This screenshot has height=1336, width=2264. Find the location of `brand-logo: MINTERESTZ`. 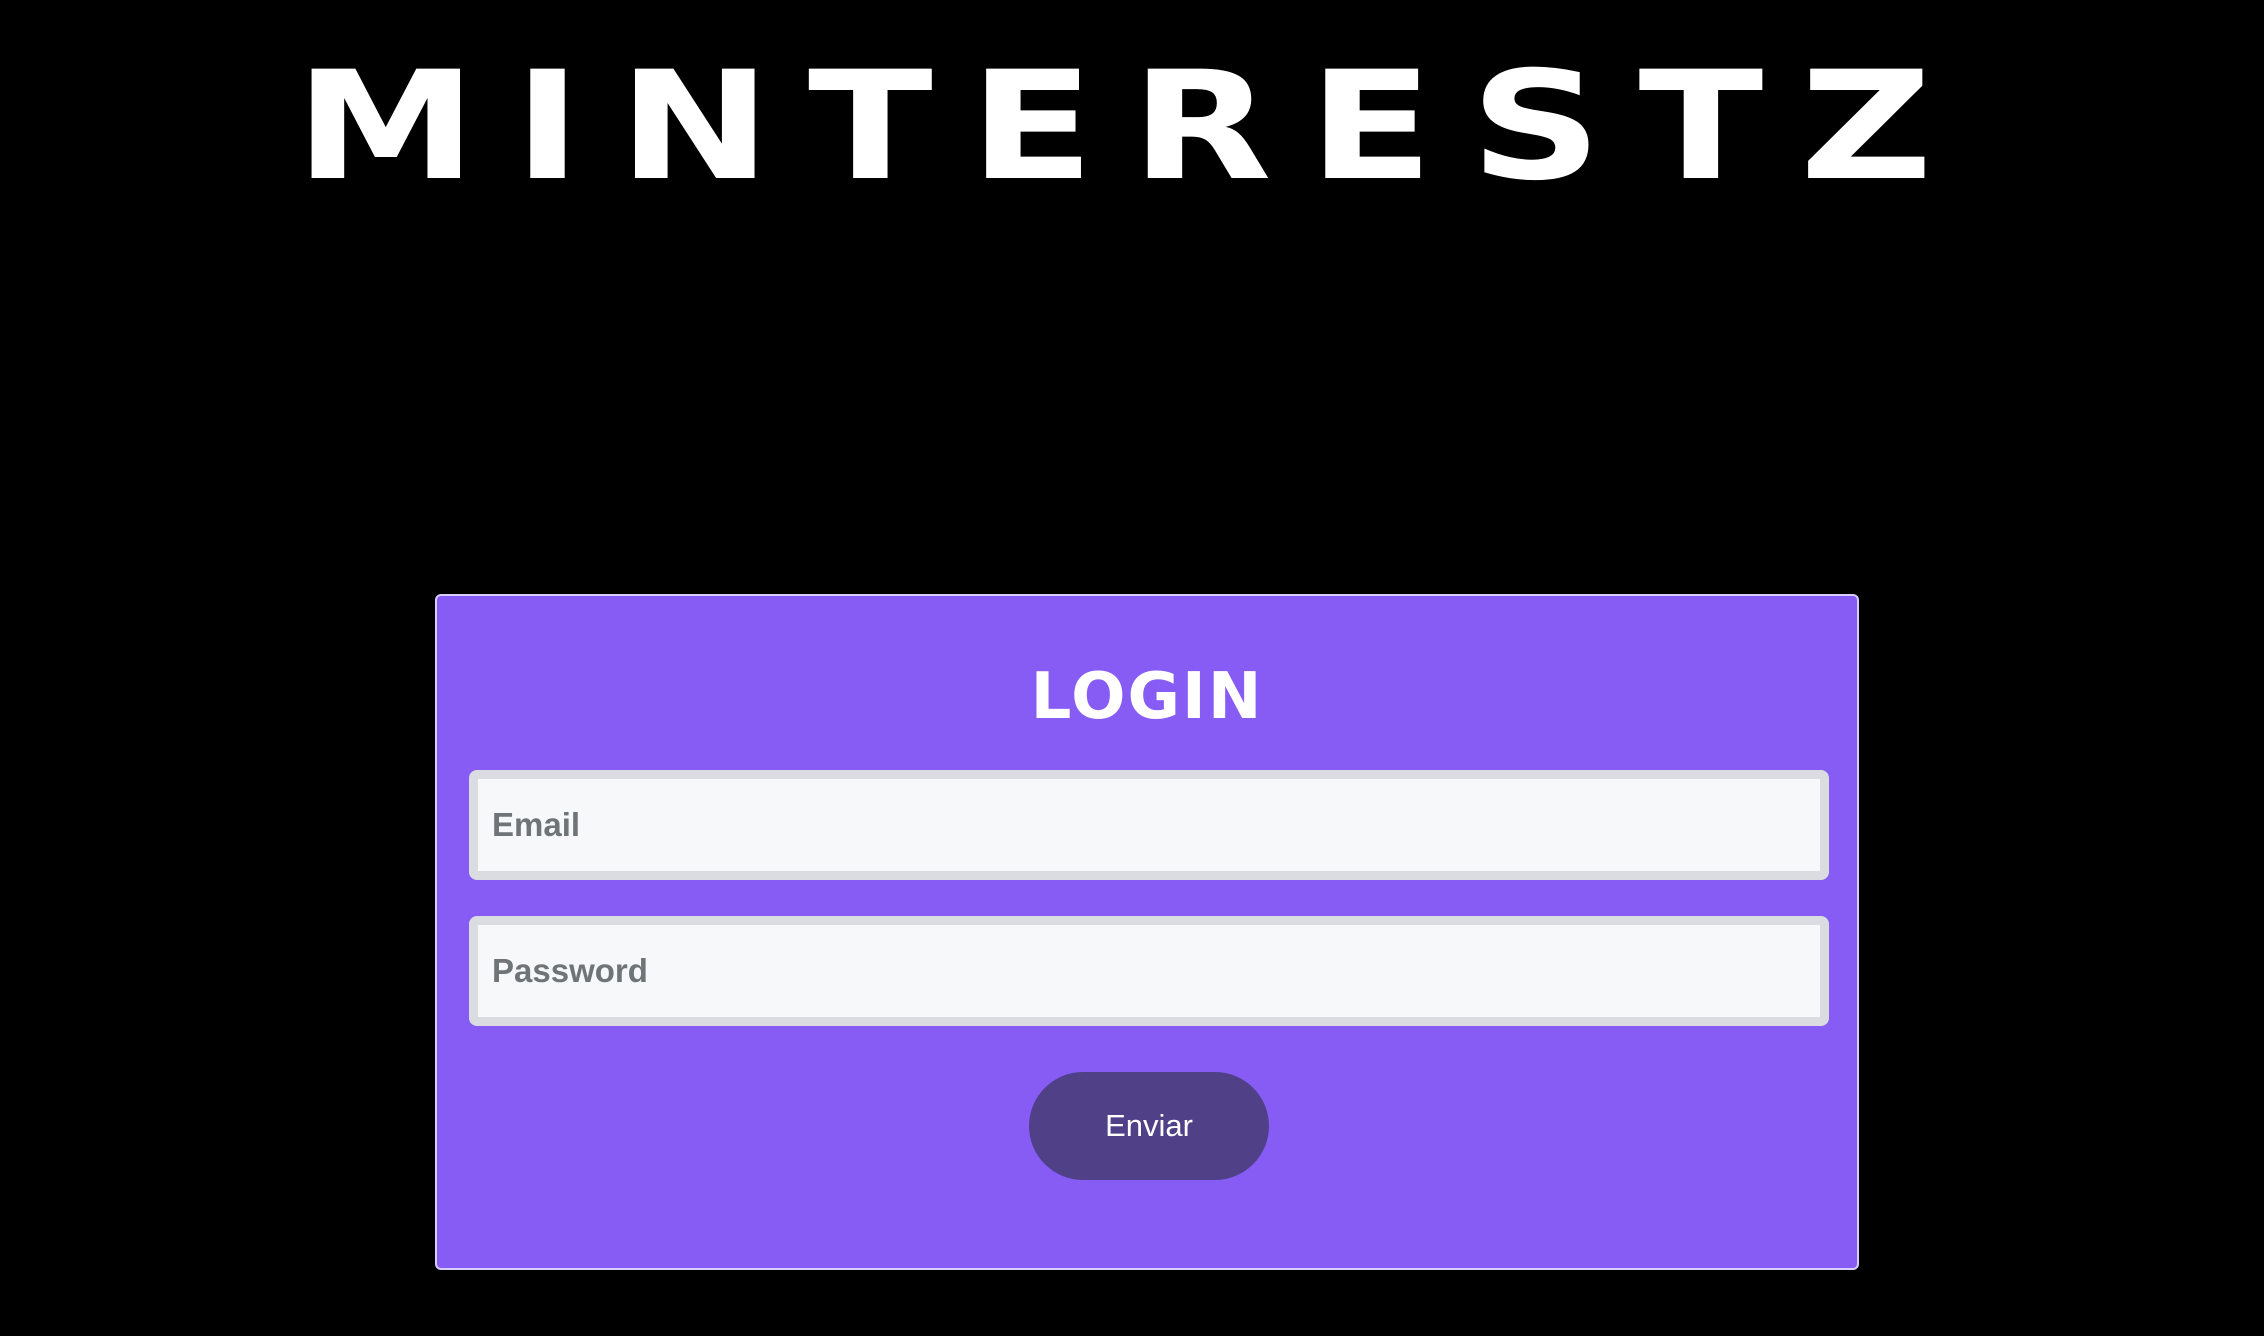

brand-logo: MINTERESTZ is located at coordinates (1132, 127).